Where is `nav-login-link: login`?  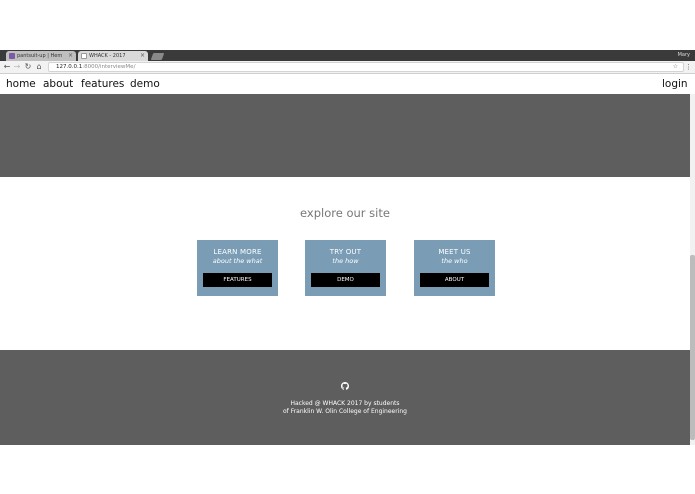 nav-login-link: login is located at coordinates (675, 84).